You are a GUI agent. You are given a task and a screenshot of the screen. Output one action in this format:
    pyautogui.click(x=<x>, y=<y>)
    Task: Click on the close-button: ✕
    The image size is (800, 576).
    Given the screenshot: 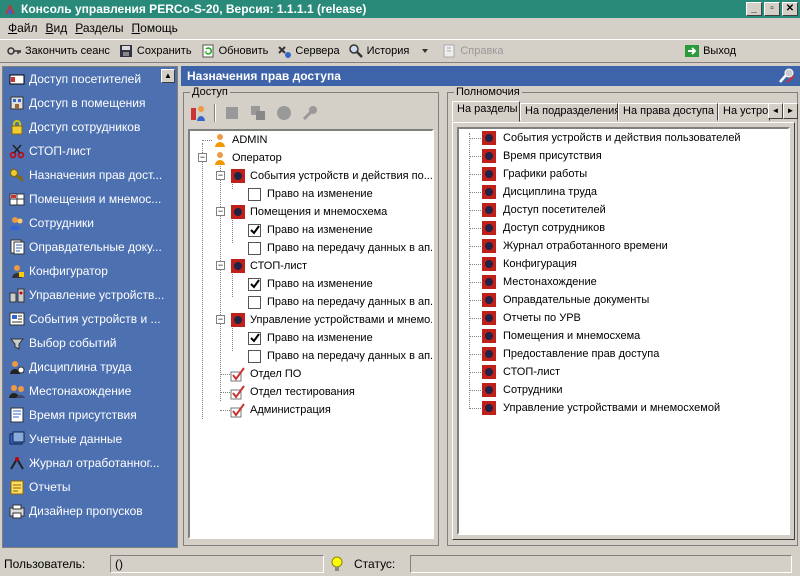 What is the action you would take?
    pyautogui.click(x=790, y=9)
    